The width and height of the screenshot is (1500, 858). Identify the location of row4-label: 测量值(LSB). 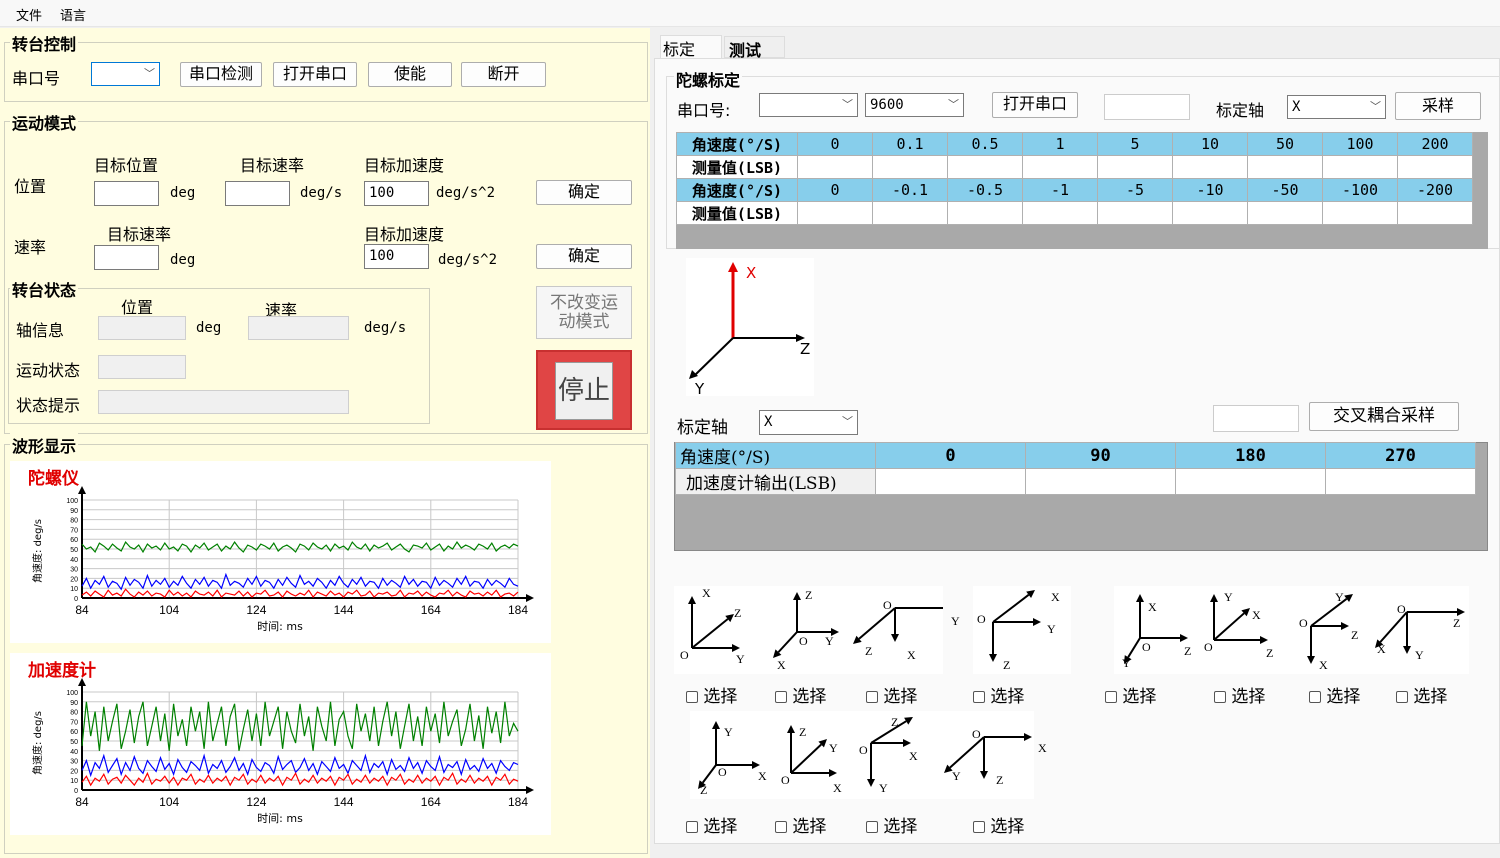
(737, 213).